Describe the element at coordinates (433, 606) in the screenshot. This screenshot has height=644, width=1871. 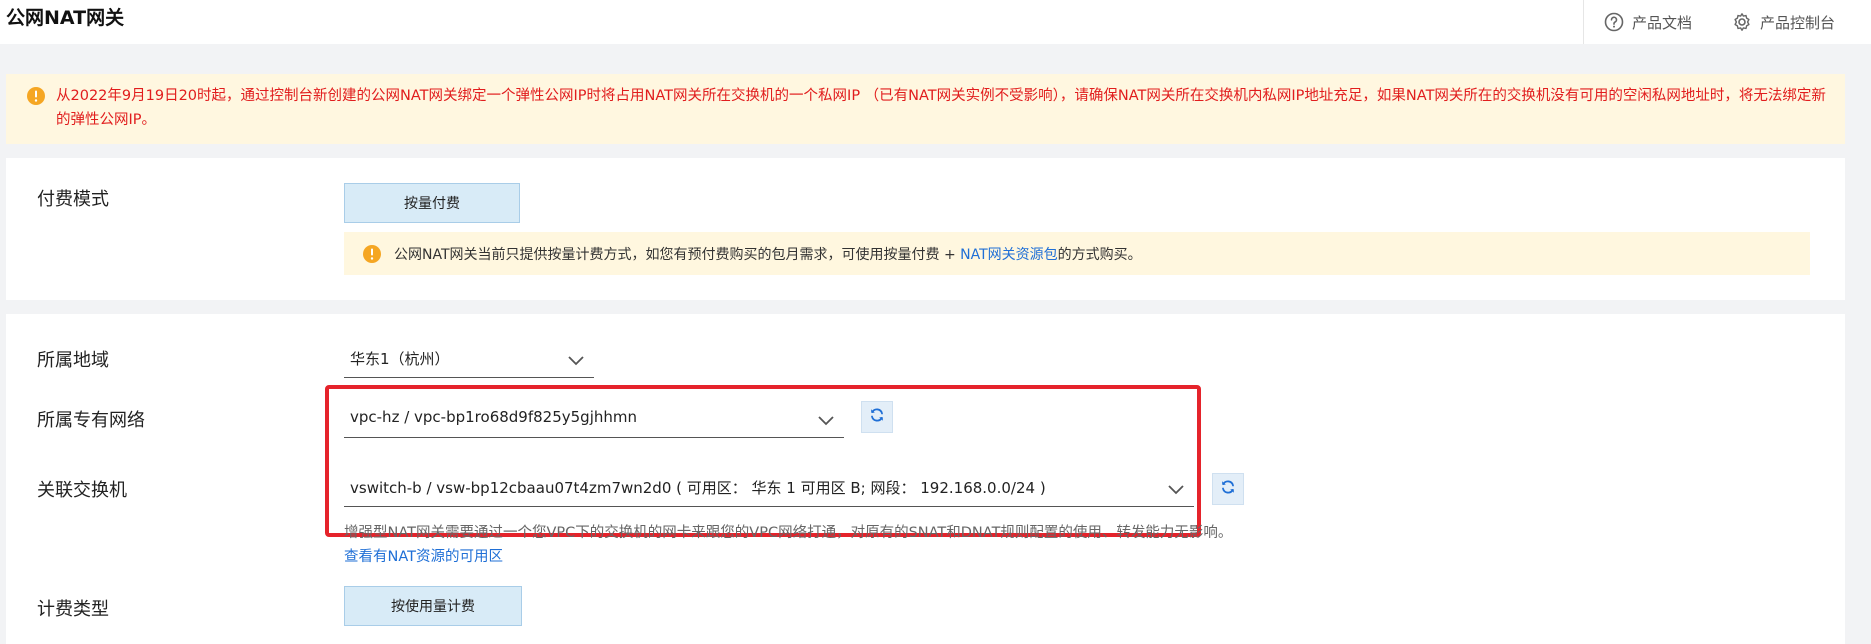
I see `usage-based-billing-button: 按使用量计费` at that location.